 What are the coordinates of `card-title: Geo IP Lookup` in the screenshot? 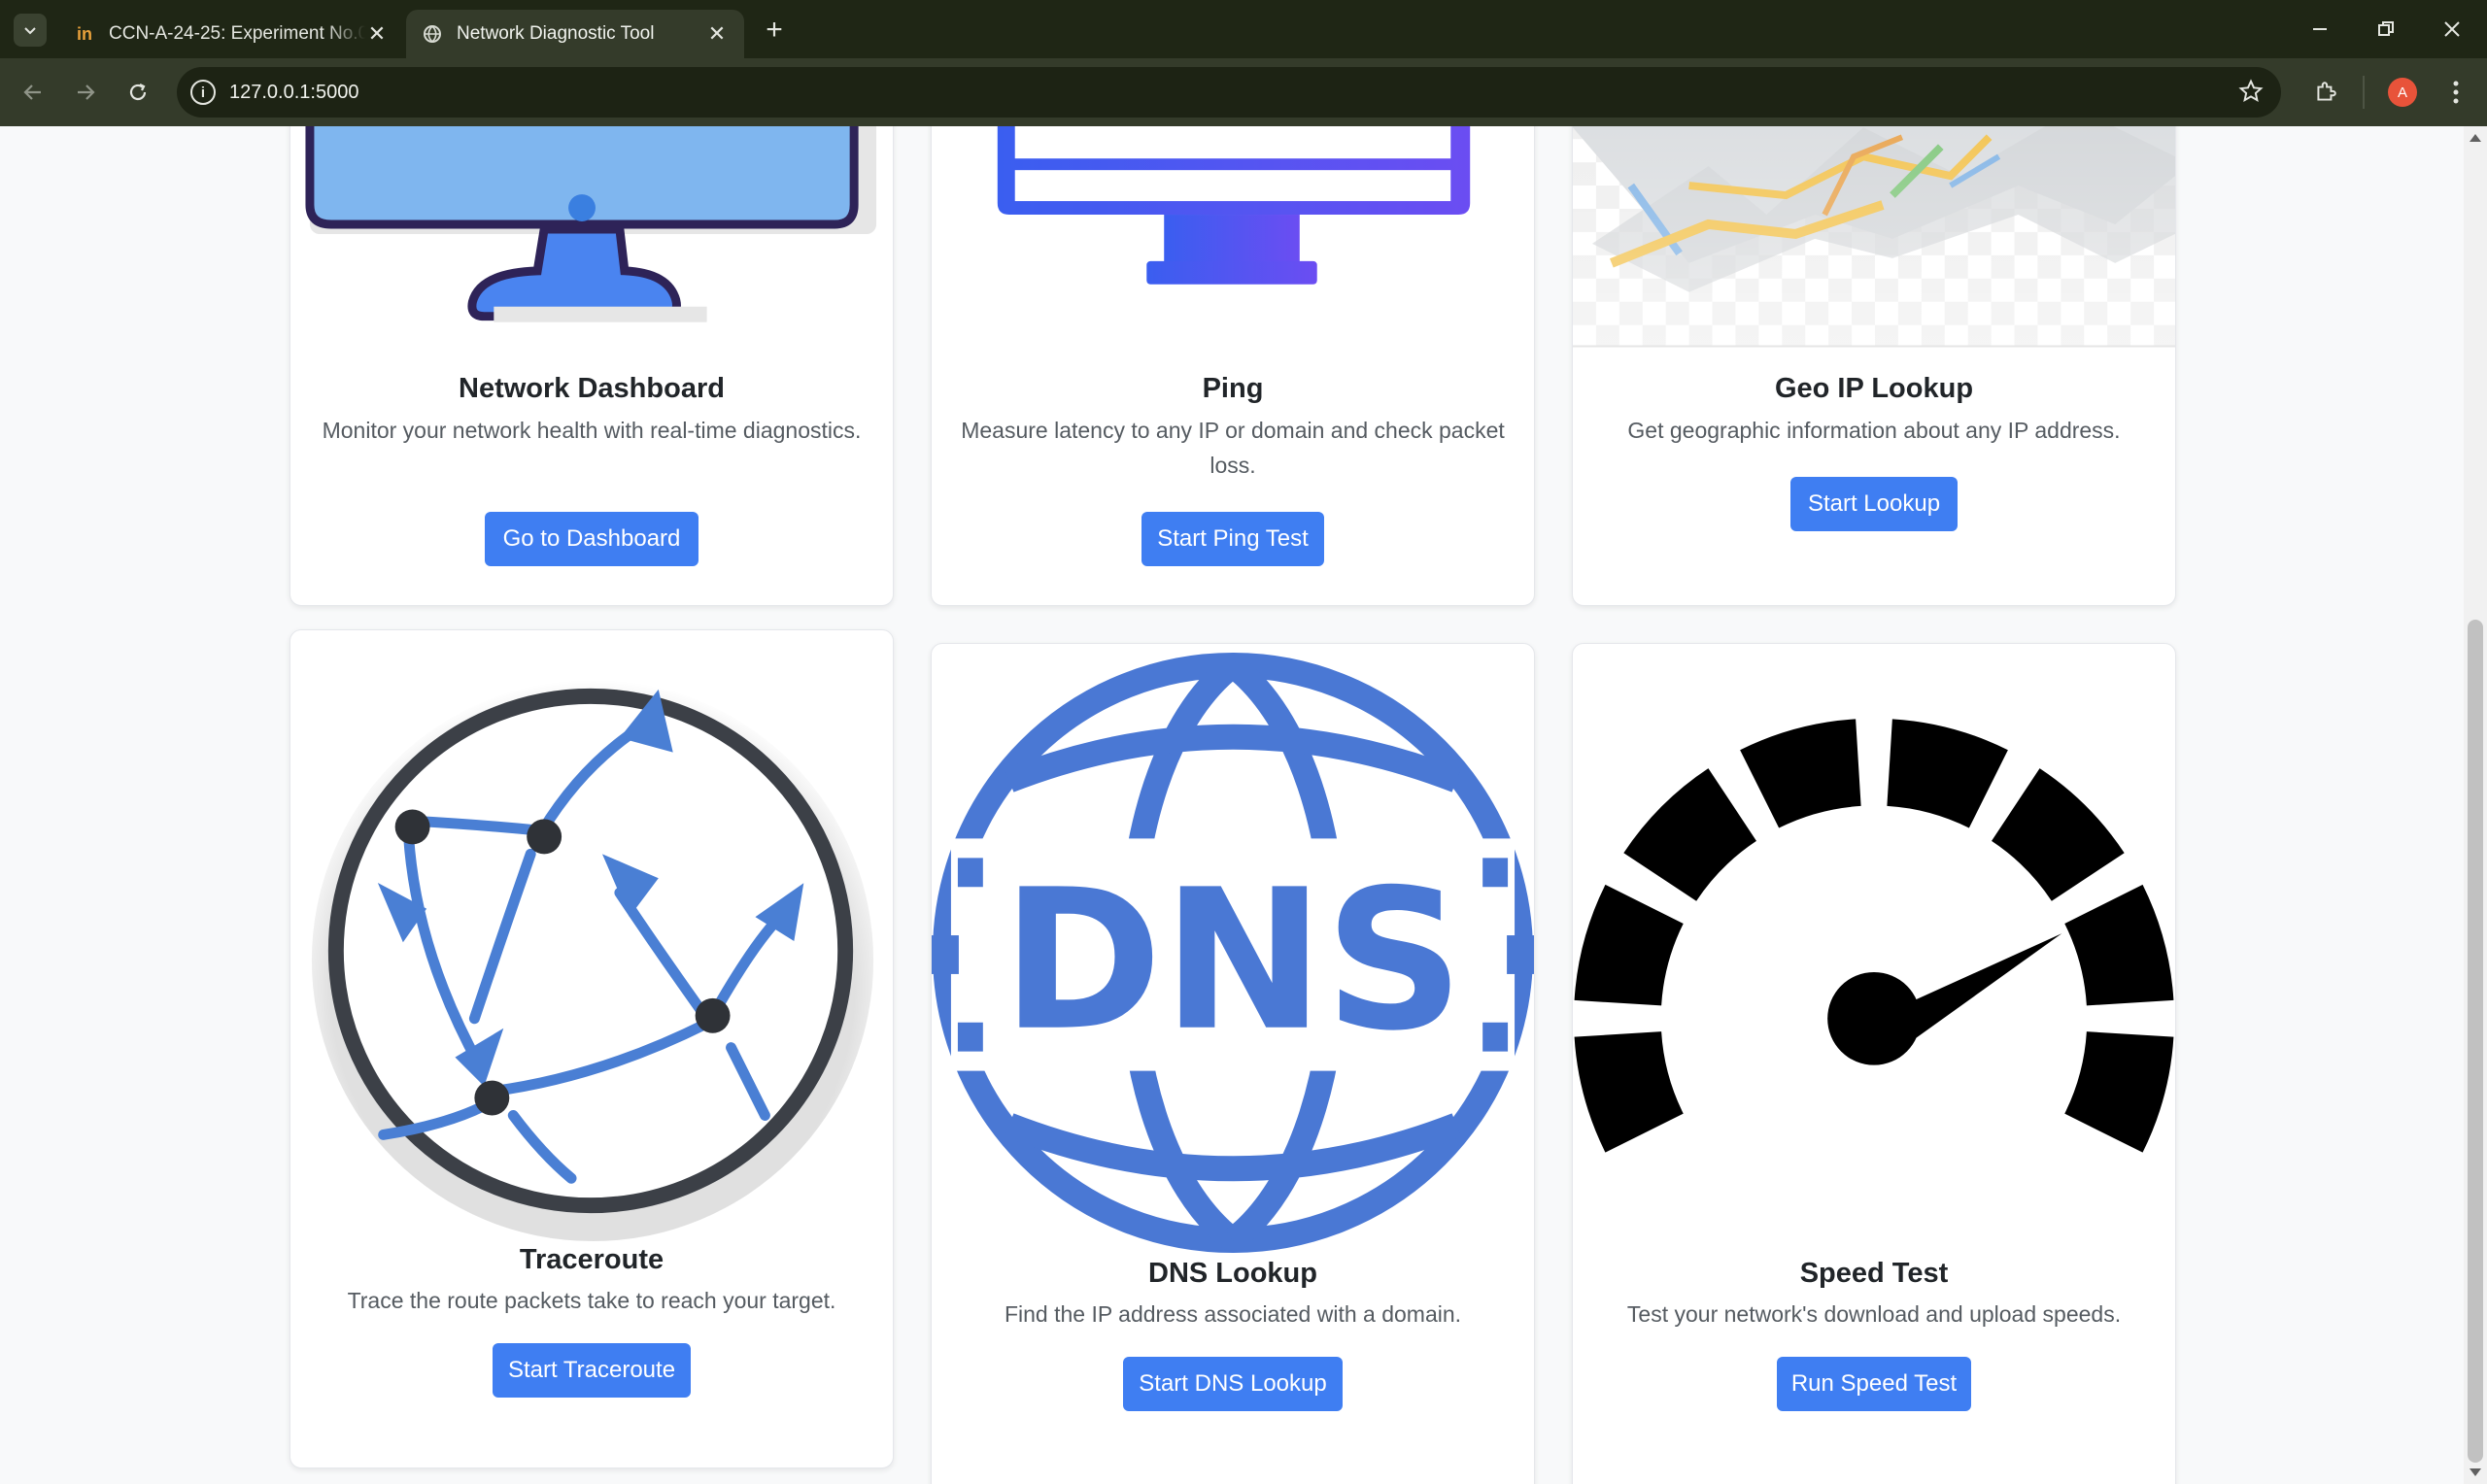 It's located at (1874, 388).